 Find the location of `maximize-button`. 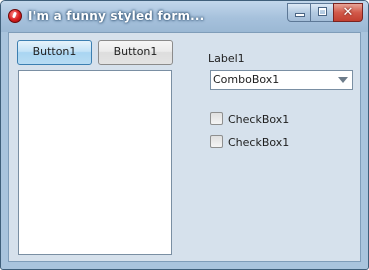

maximize-button is located at coordinates (322, 12).